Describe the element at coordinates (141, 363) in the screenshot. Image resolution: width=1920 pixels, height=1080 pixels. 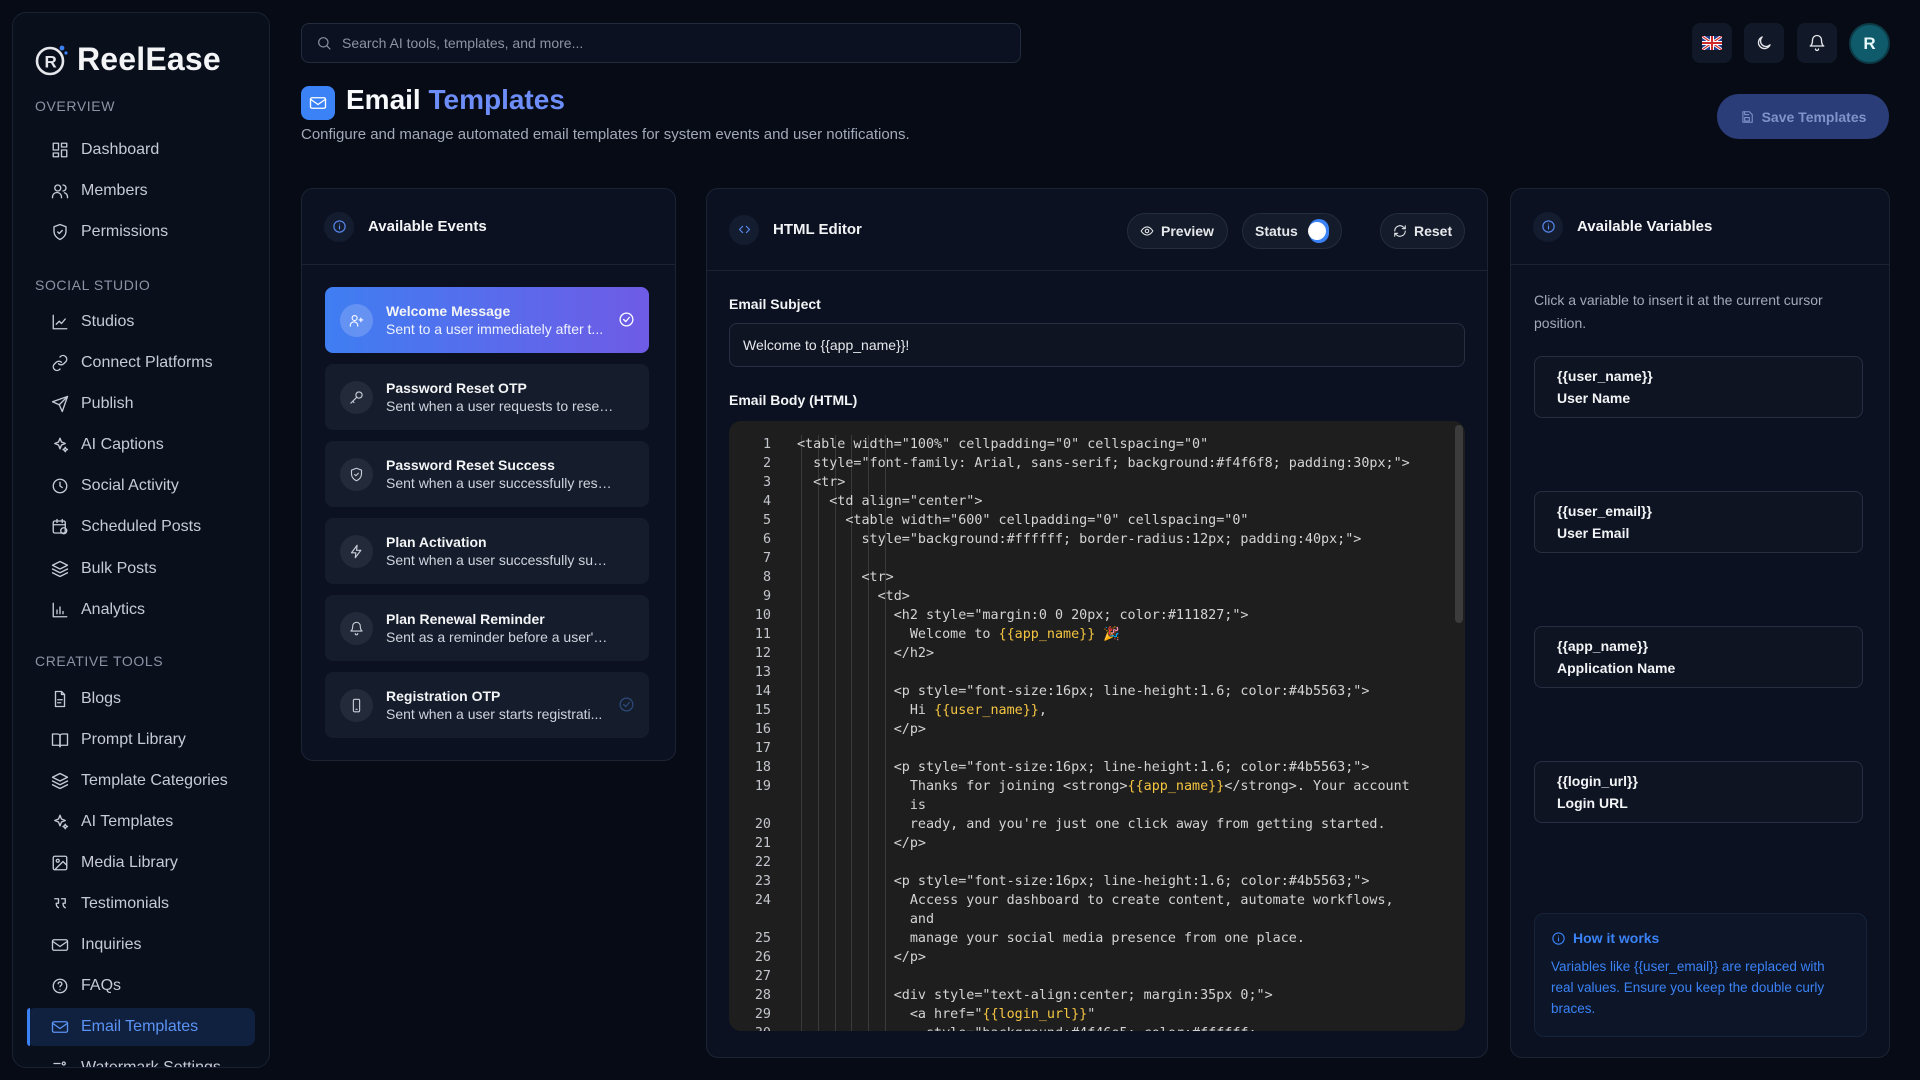
I see `sidebar-item-connect-platforms: Connect Platforms` at that location.